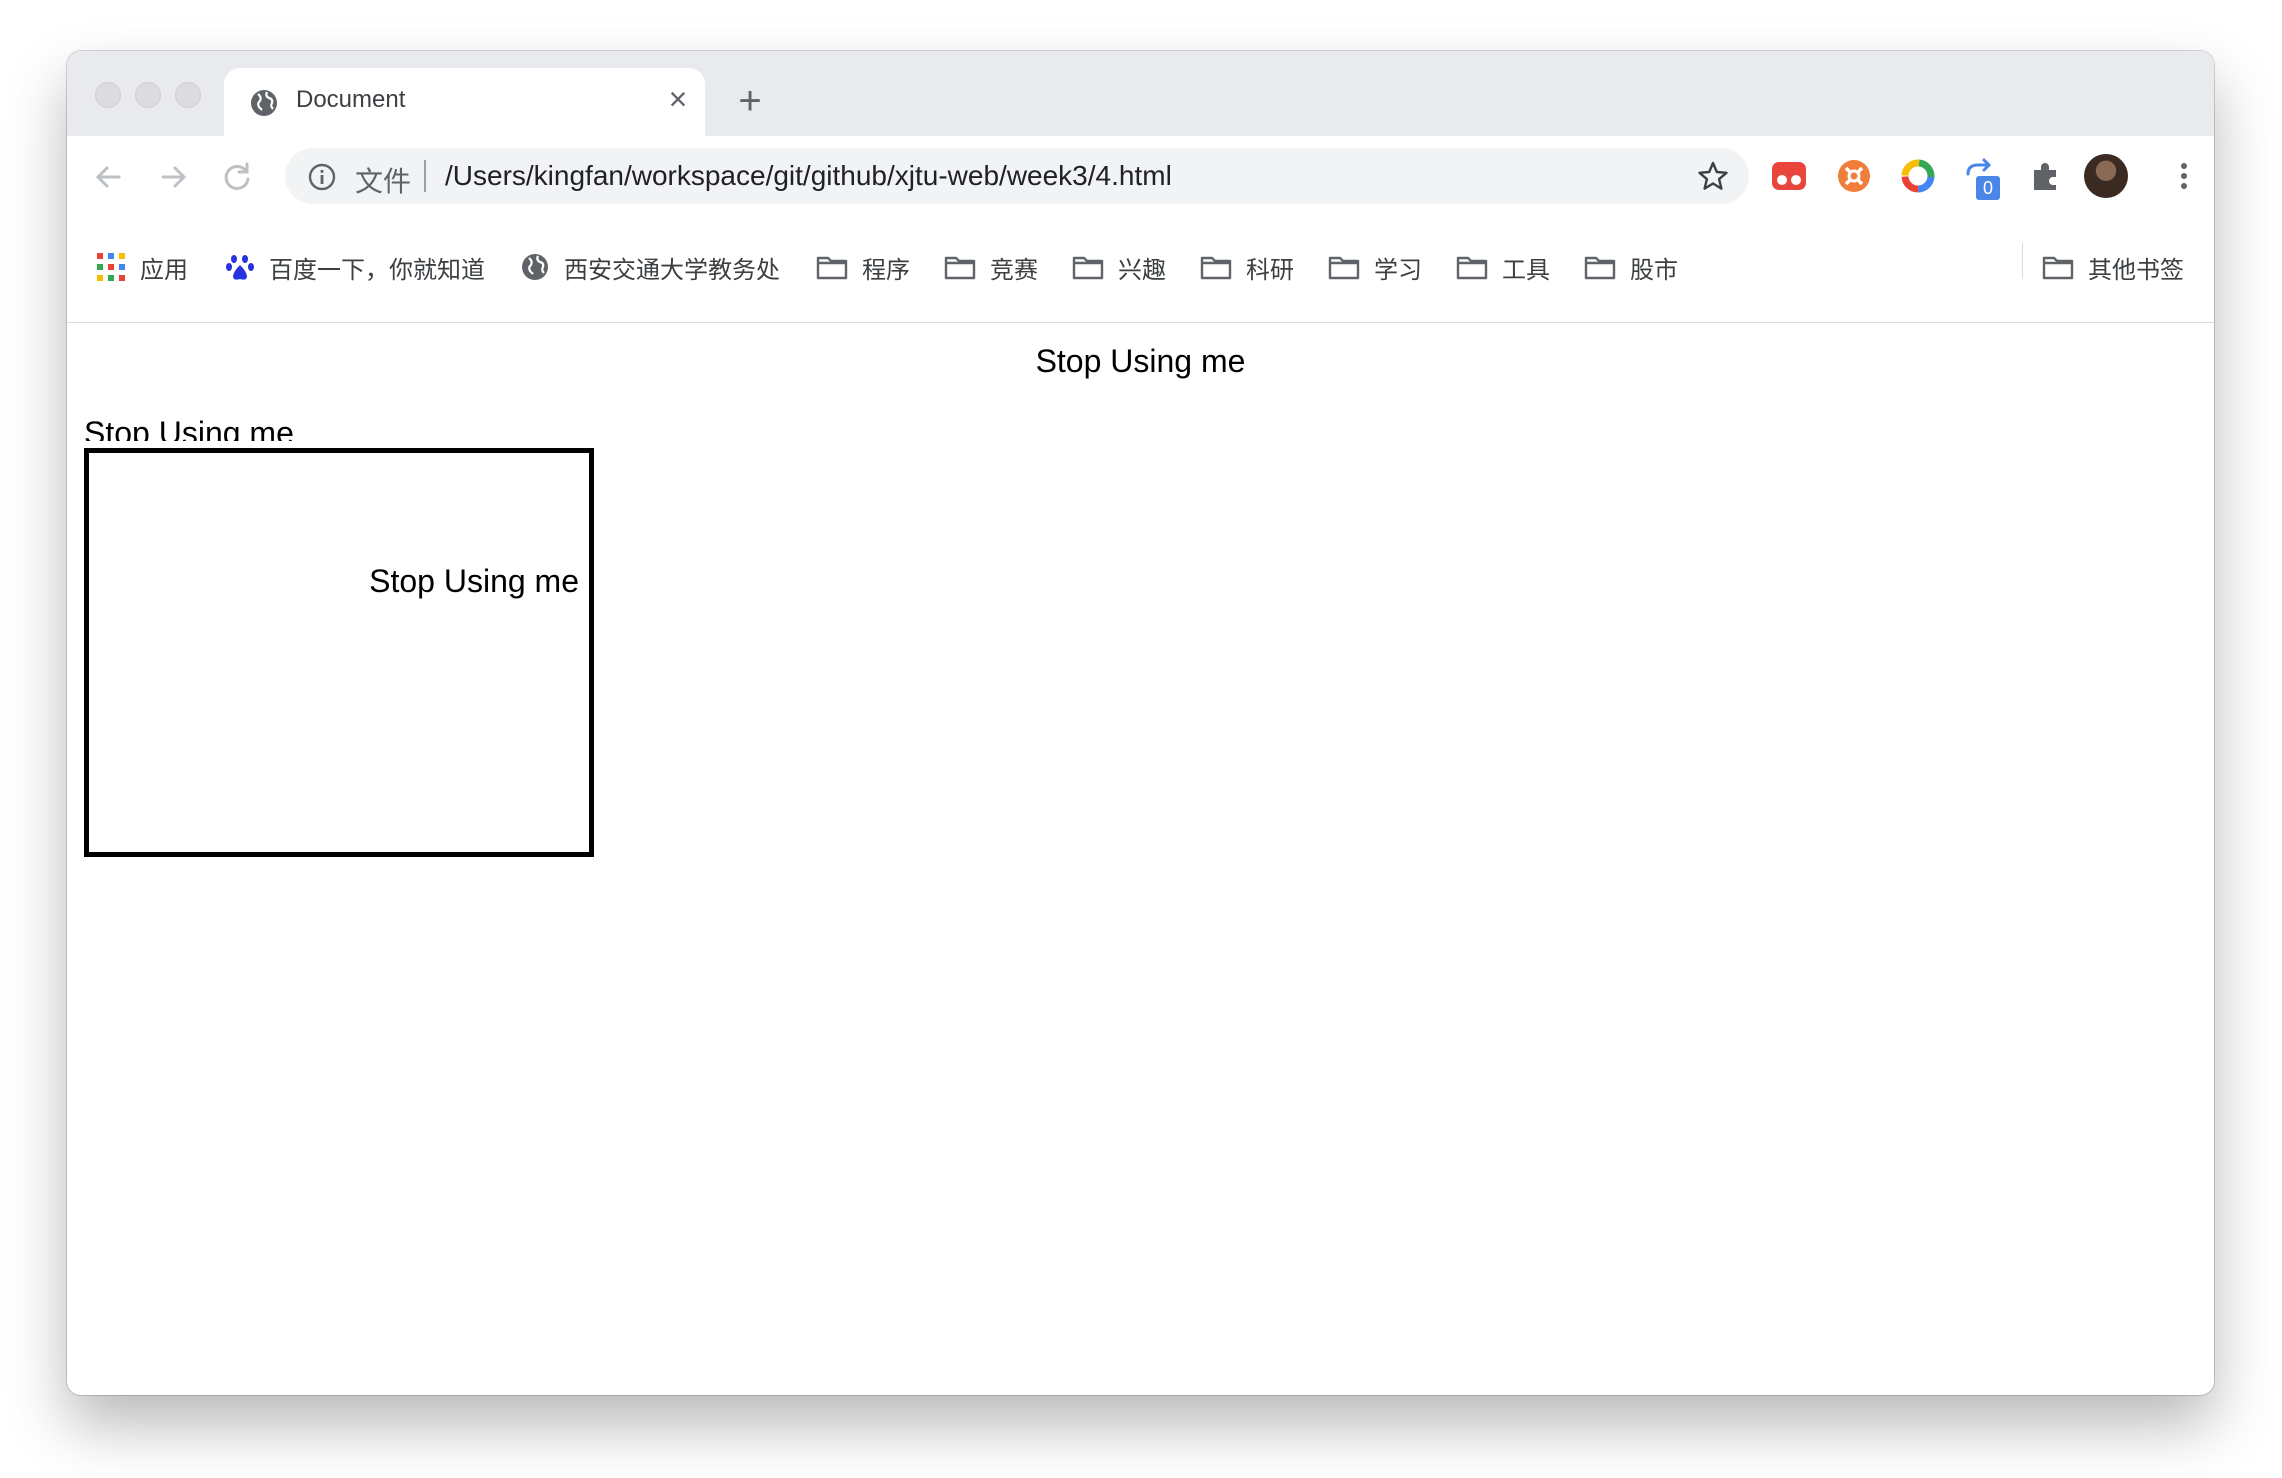  Describe the element at coordinates (109, 177) in the screenshot. I see `back-arrow-icon` at that location.